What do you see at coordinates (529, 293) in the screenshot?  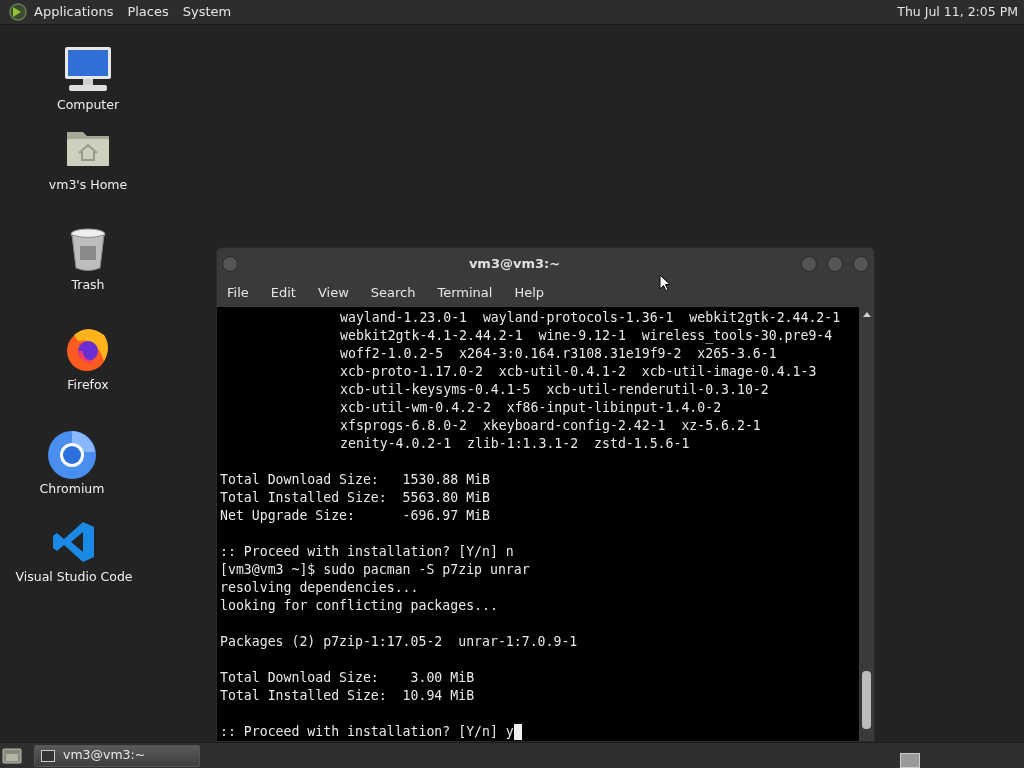 I see `menu-item: Help` at bounding box center [529, 293].